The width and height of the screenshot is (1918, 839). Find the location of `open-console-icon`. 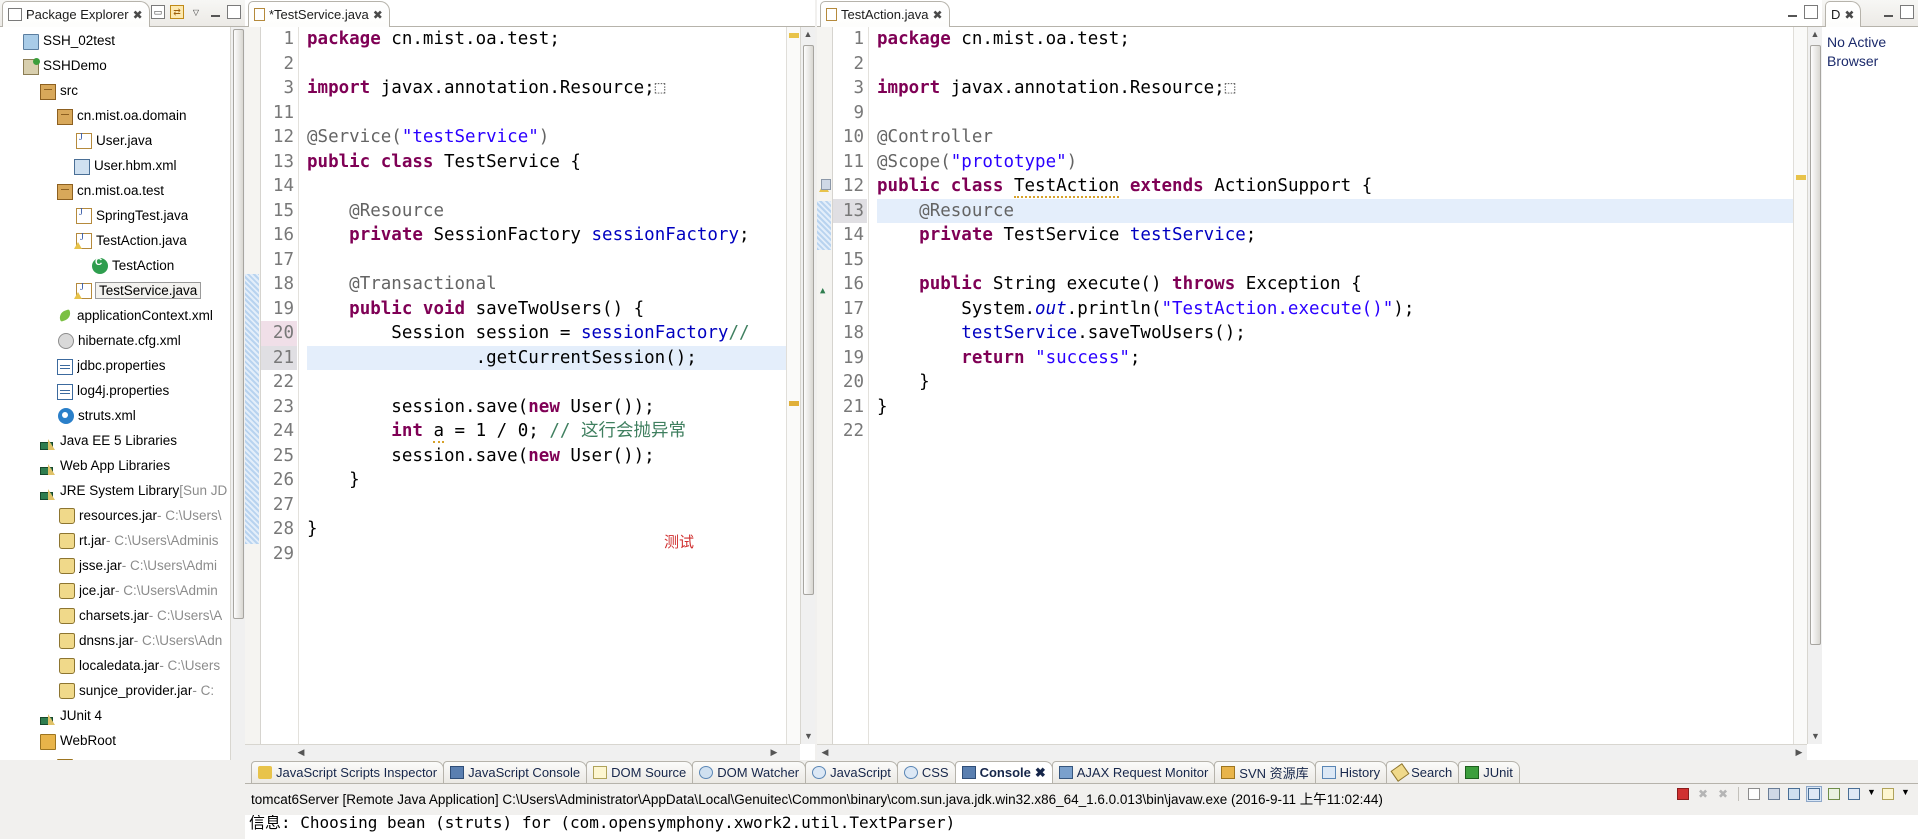

open-console-icon is located at coordinates (1854, 794).